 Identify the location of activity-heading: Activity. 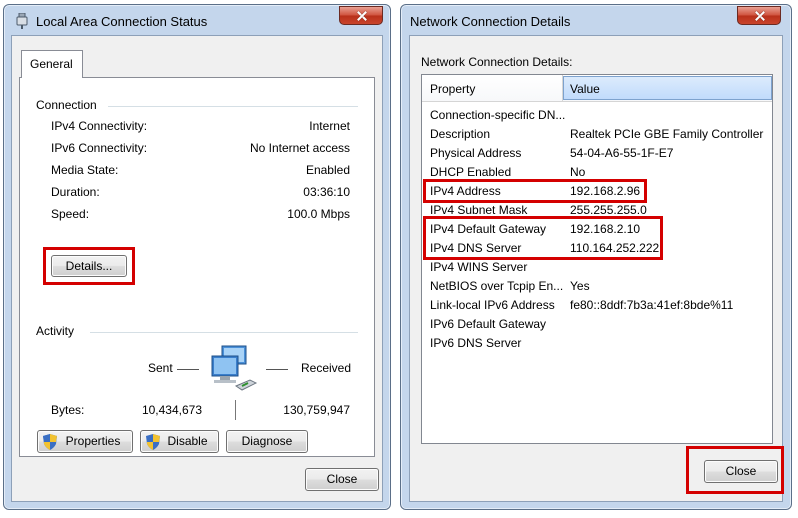
(55, 331).